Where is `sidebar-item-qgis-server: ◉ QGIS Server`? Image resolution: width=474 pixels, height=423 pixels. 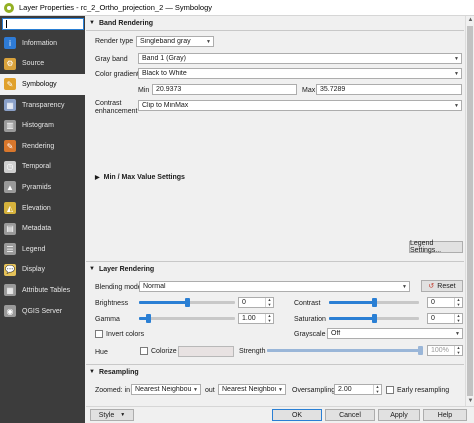
sidebar-item-qgis-server: ◉ QGIS Server is located at coordinates (42, 311).